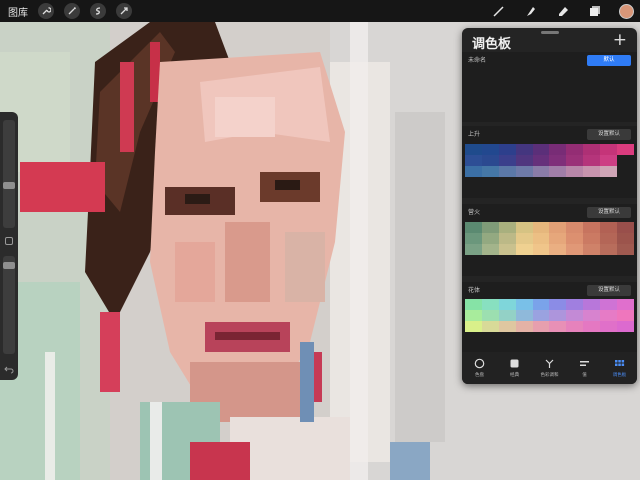  I want to click on brush-button, so click(499, 11).